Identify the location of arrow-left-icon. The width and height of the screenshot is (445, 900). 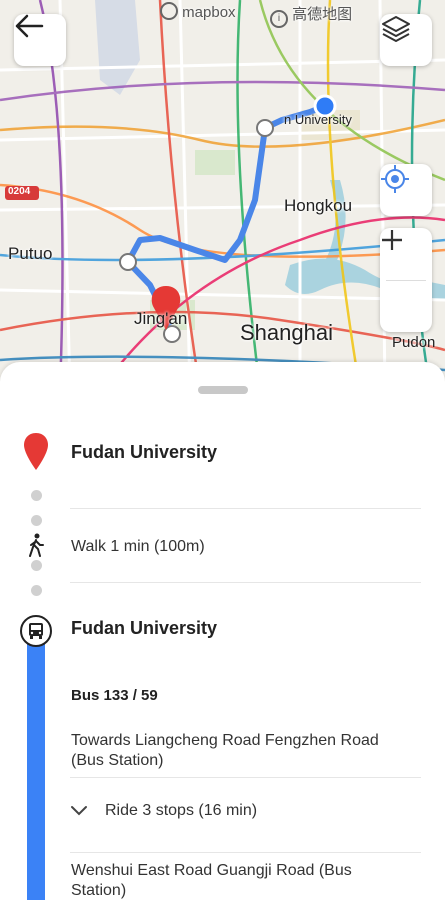
(29, 26).